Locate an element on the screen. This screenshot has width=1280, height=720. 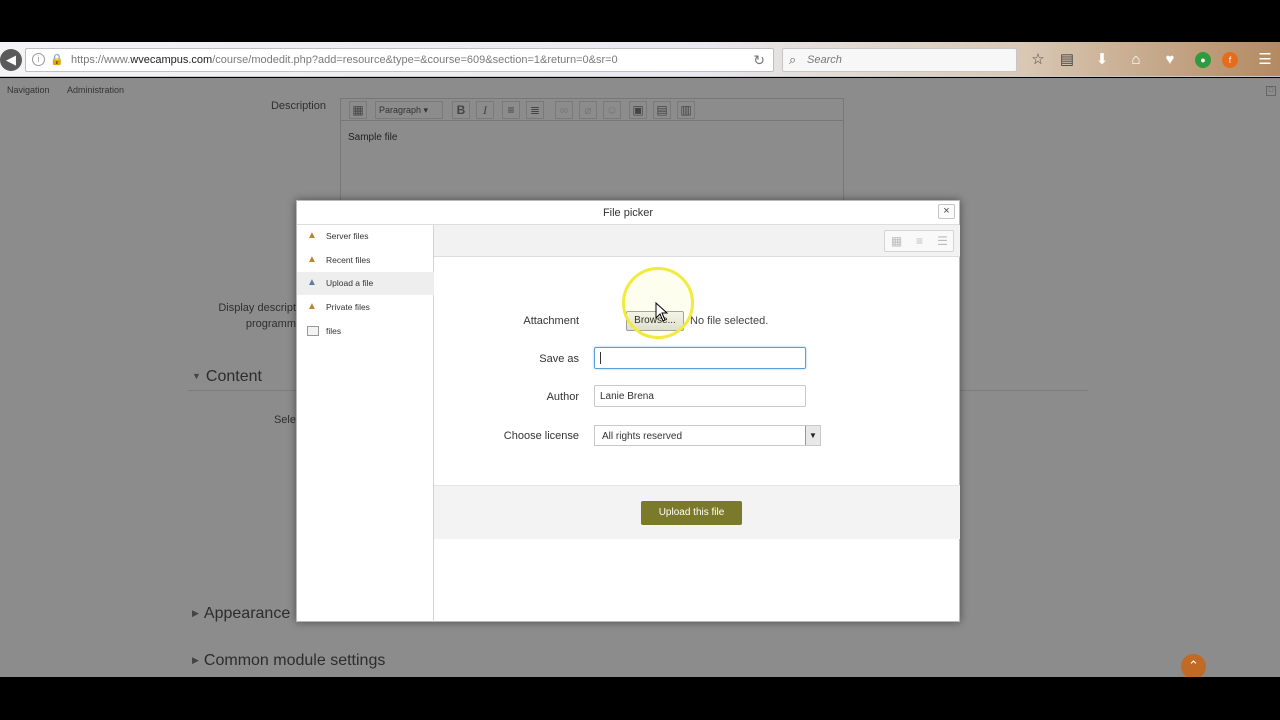
editor-toolbar: ▦ Paragraph ▾ B I ≡ ≣ ∞ ⌀ ☺ ▣ ▤ ▥ is located at coordinates (592, 110).